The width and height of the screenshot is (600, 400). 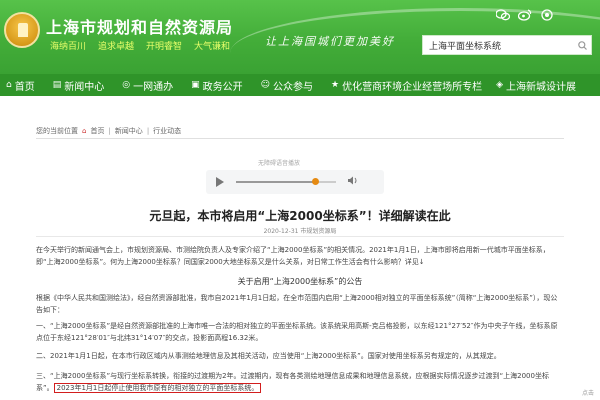 I want to click on exhibition-icon: ◈, so click(x=499, y=85).